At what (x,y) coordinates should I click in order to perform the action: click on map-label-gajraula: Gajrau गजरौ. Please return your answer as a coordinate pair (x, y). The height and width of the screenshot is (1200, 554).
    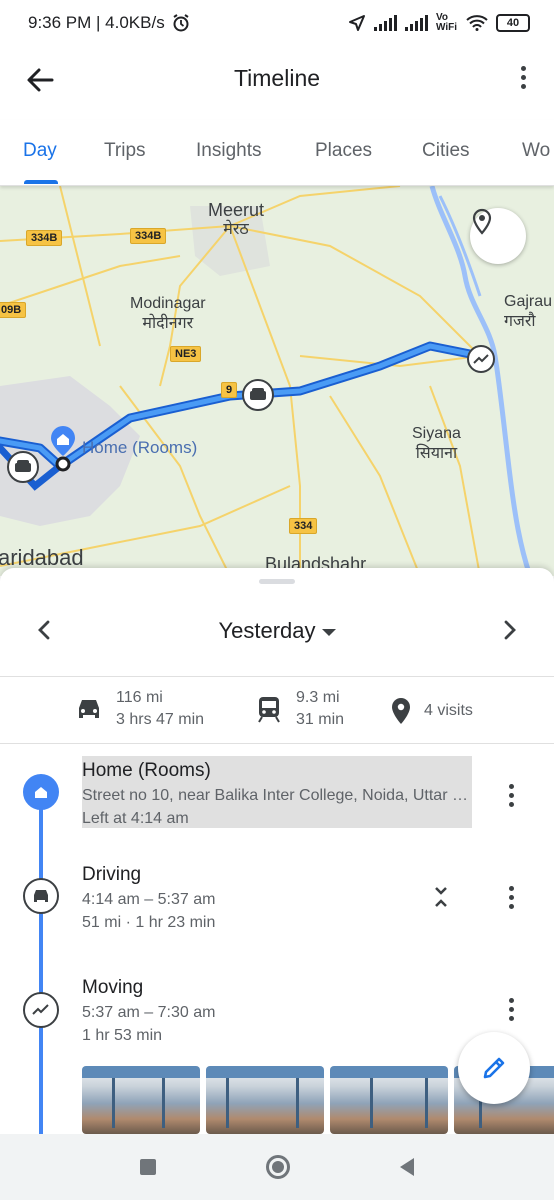
    Looking at the image, I should click on (528, 311).